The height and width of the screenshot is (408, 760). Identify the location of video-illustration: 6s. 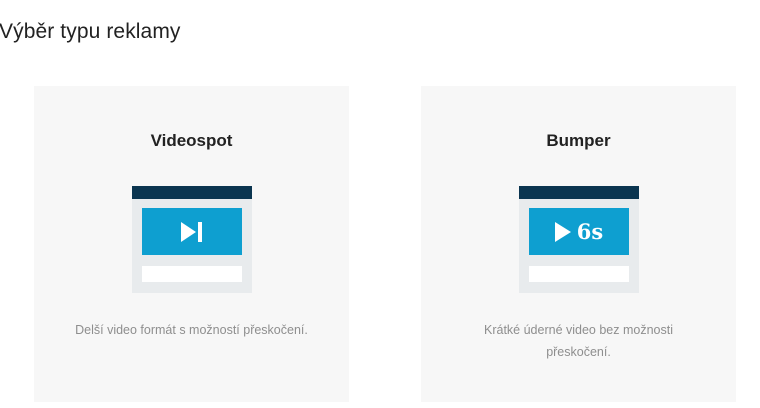
(579, 239).